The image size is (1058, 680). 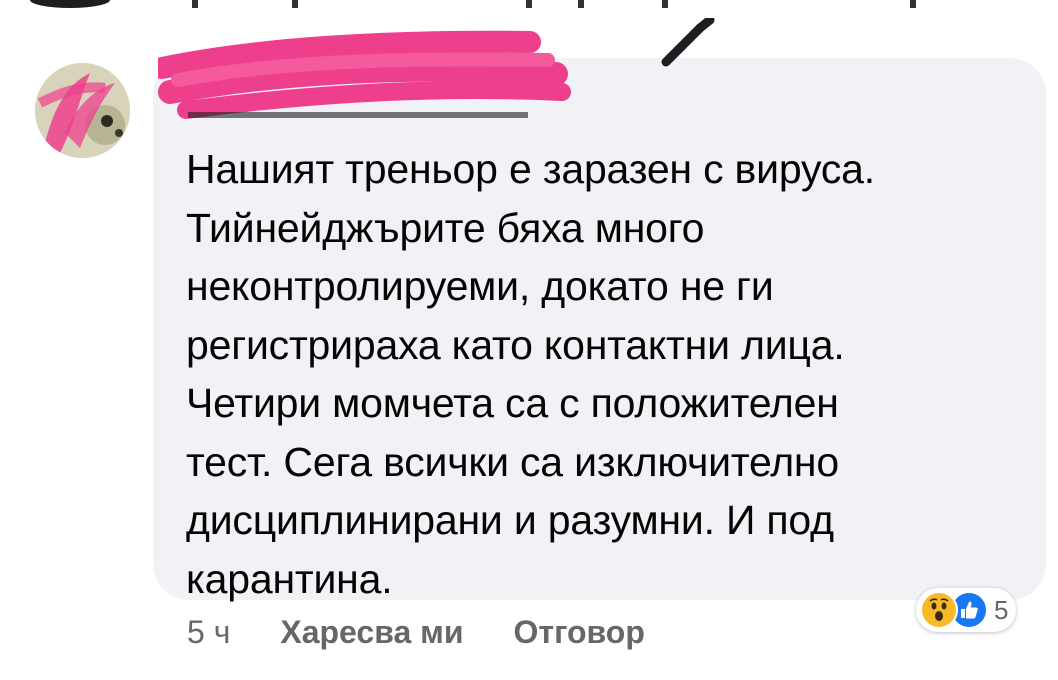 I want to click on previous-comment-fragment, so click(x=473, y=4).